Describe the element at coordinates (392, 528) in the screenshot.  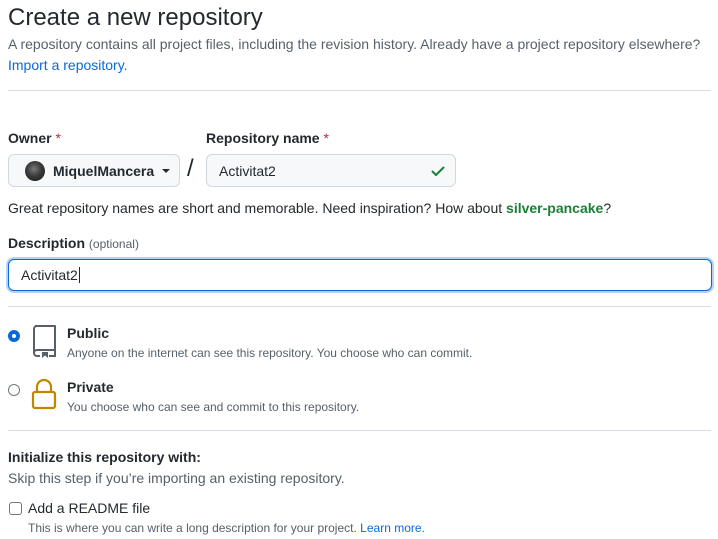
I see `learn-more-link: Learn more.` at that location.